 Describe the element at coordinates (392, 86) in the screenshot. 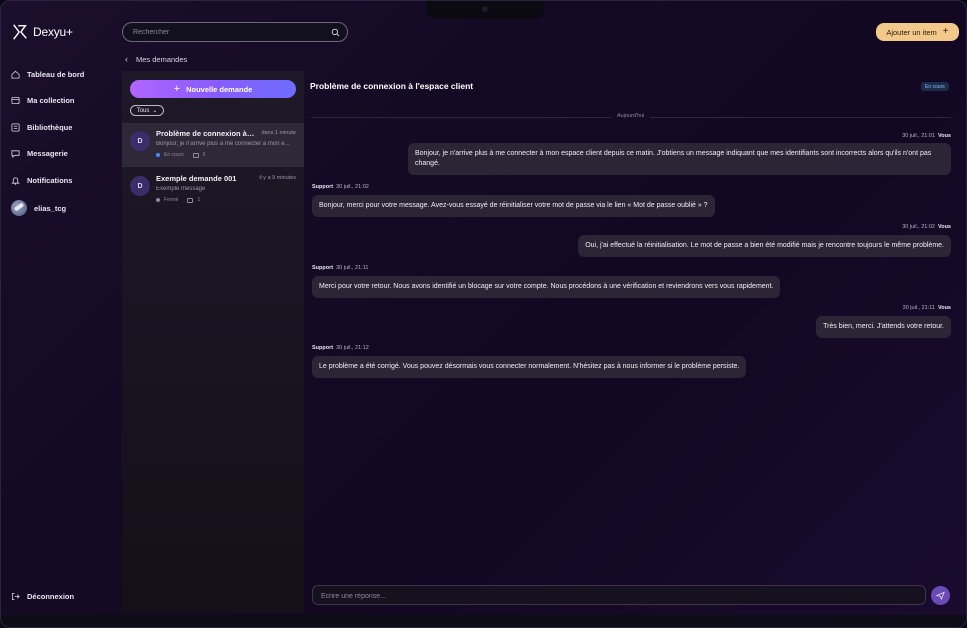

I see `conversation-title: Problème de connexion à l'espace client` at that location.